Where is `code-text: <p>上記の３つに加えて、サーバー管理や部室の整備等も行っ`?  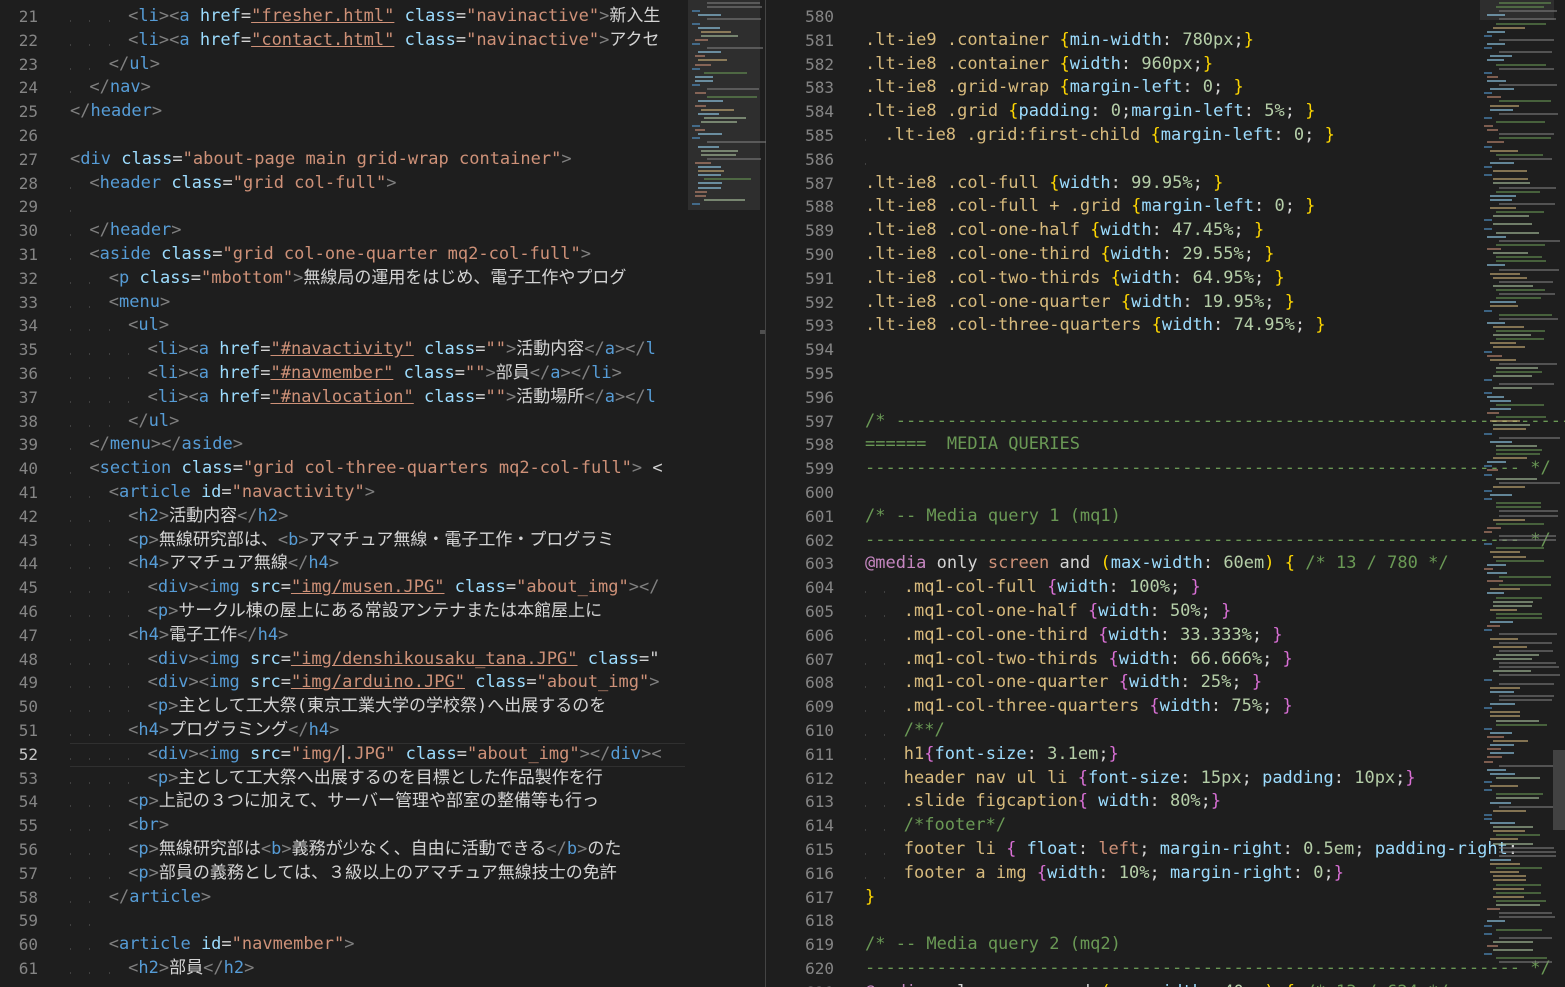
code-text: <p>上記の３つに加えて、サーバー管理や部室の整備等も行っ is located at coordinates (334, 802).